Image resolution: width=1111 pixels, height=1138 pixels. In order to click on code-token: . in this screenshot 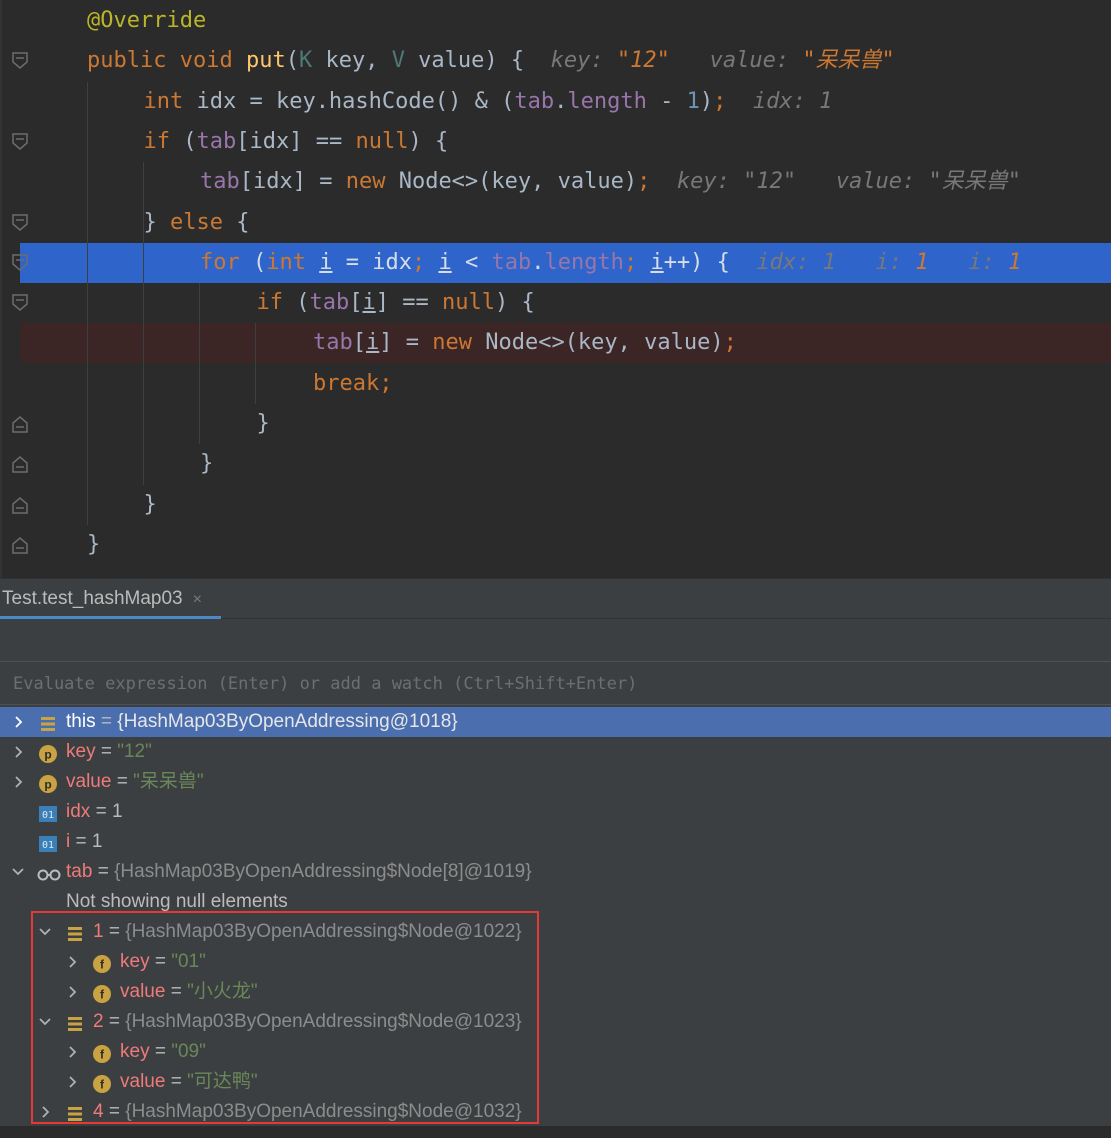, I will do `click(561, 101)`.